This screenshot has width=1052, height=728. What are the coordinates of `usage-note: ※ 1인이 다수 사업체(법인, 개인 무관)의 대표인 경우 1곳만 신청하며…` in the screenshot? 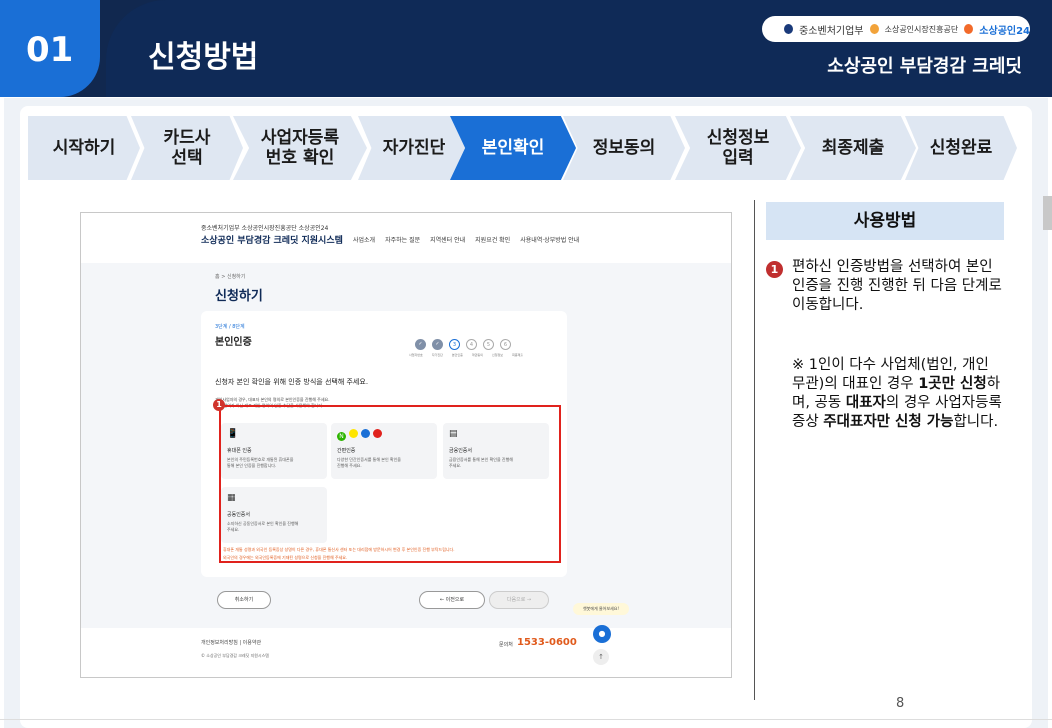 It's located at (899, 394).